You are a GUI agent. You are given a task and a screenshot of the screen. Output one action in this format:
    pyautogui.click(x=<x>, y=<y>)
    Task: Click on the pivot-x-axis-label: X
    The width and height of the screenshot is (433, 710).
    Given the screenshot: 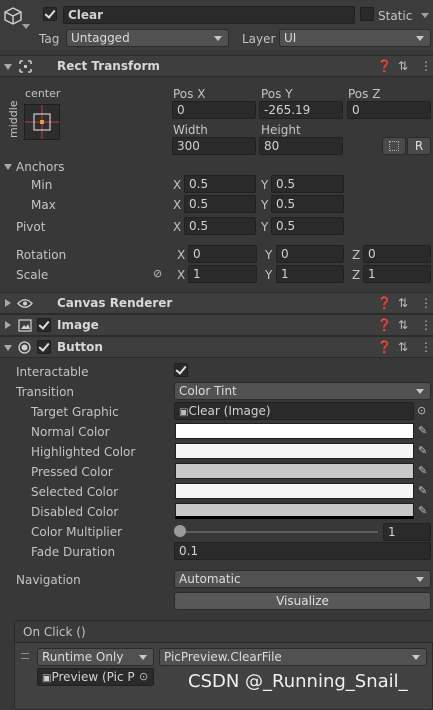 What is the action you would take?
    pyautogui.click(x=177, y=227)
    